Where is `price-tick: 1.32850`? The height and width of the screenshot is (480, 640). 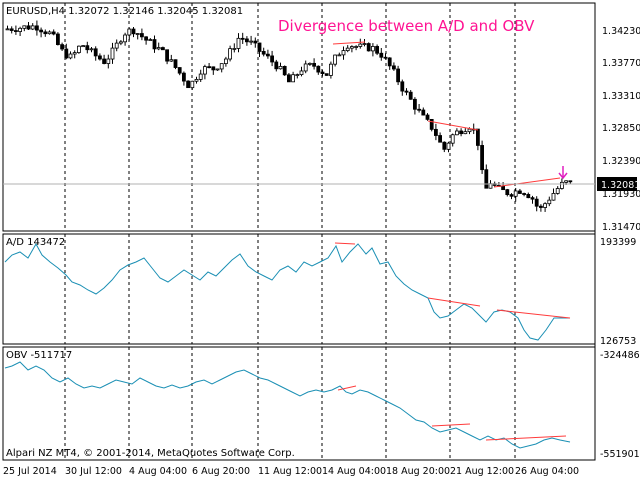 price-tick: 1.32850 is located at coordinates (621, 128).